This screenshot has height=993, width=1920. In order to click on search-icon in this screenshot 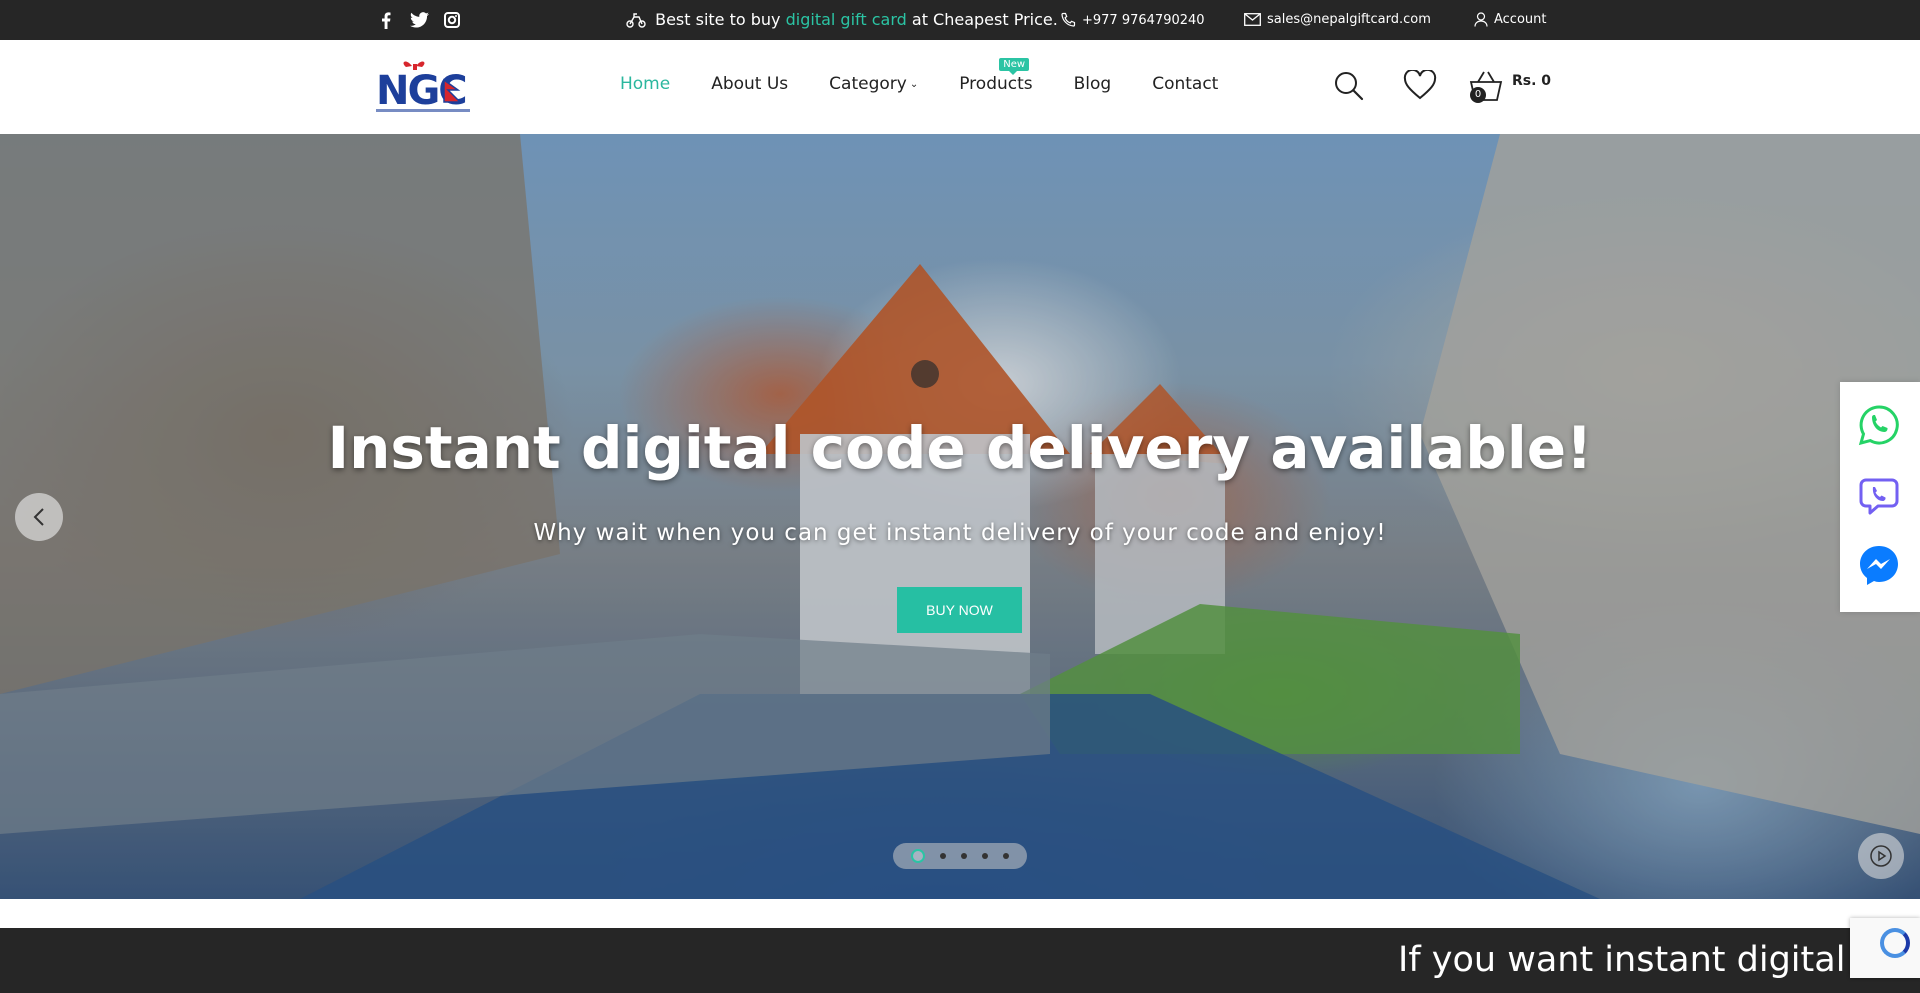, I will do `click(1349, 86)`.